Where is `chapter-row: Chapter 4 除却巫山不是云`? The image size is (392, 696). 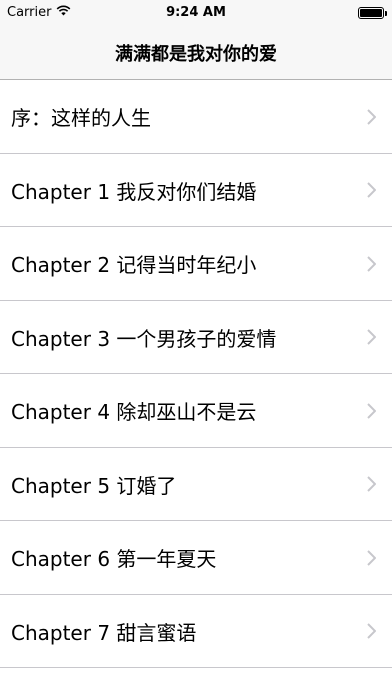
chapter-row: Chapter 4 除却巫山不是云 is located at coordinates (196, 411).